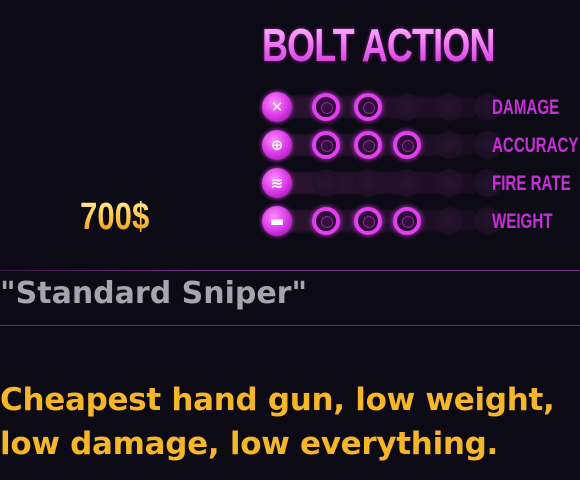  I want to click on crosshair-icon: ⊕, so click(277, 145).